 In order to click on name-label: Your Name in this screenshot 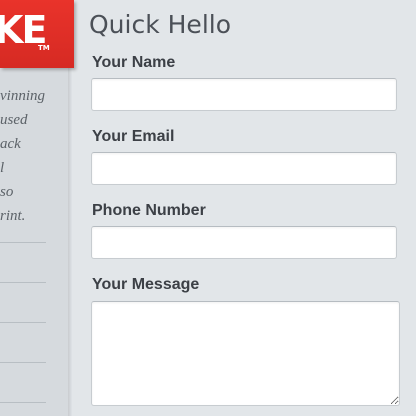, I will do `click(134, 62)`.